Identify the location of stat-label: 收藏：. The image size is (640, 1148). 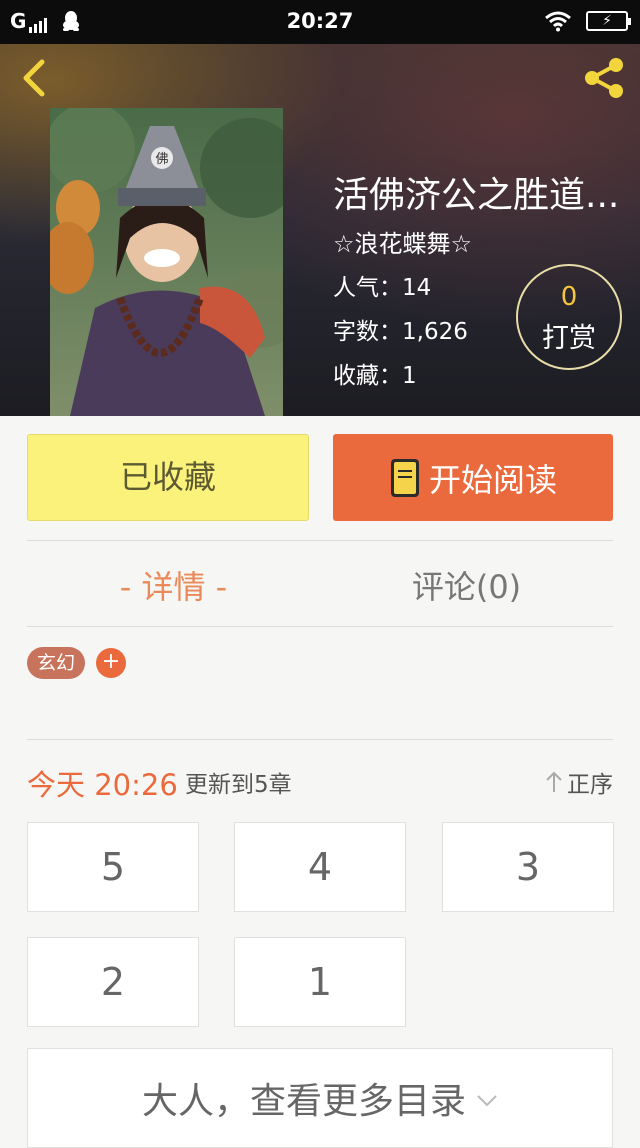
(367, 376).